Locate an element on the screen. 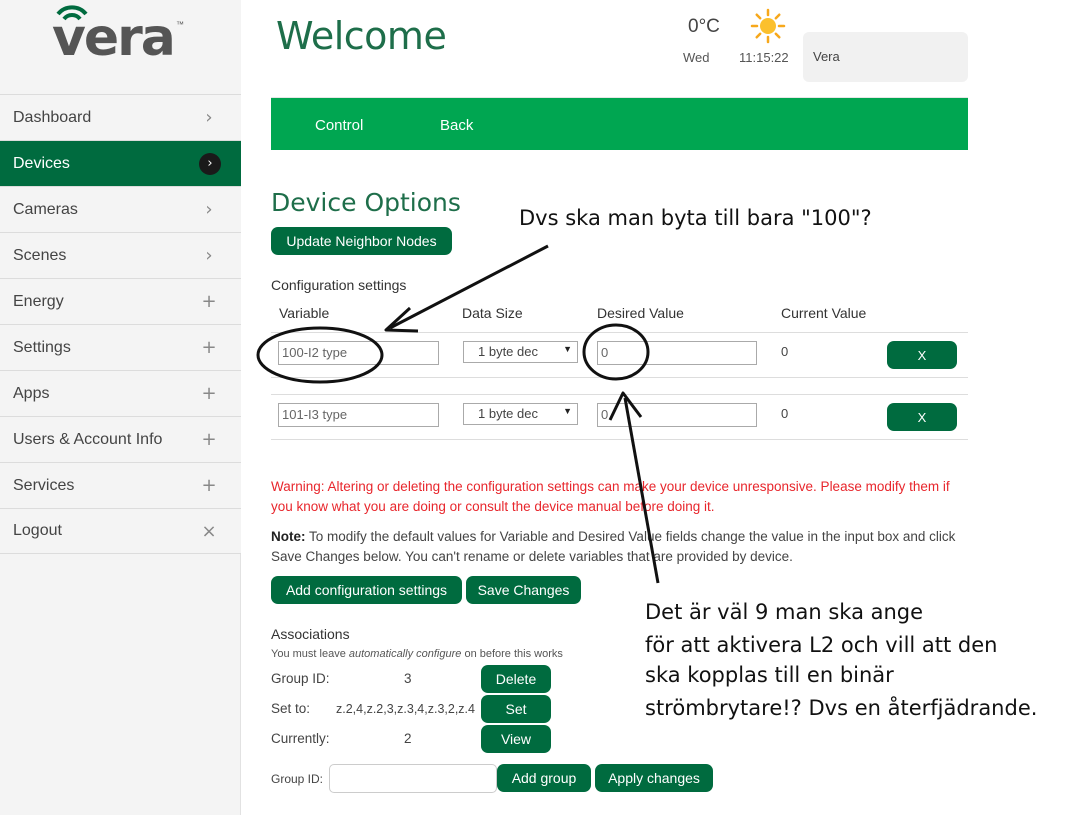 Image resolution: width=1070 pixels, height=815 pixels. sidebar-item-label: Apps is located at coordinates (31, 393).